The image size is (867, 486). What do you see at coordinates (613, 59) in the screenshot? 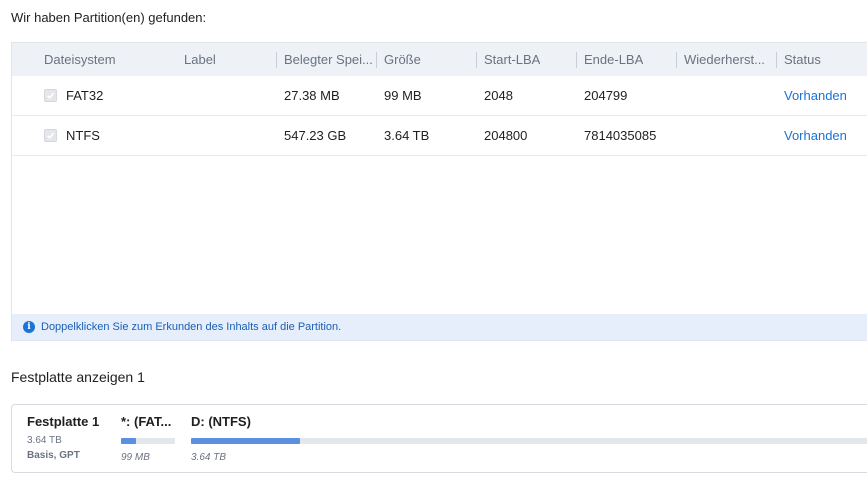
I see `column-header-end-lba: Ende-LBA` at bounding box center [613, 59].